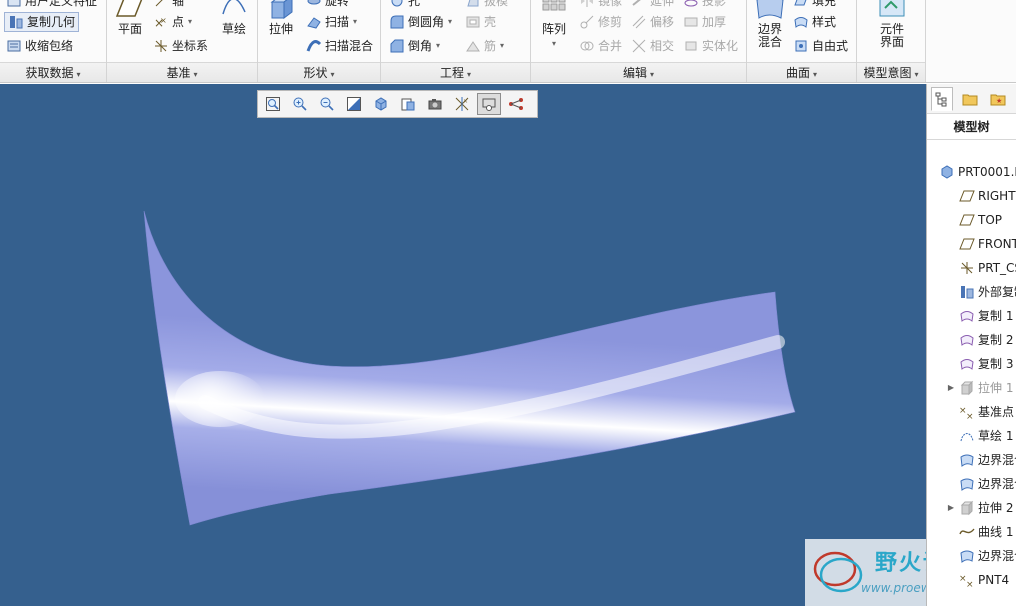  I want to click on solidify-button: 实体化, so click(710, 46).